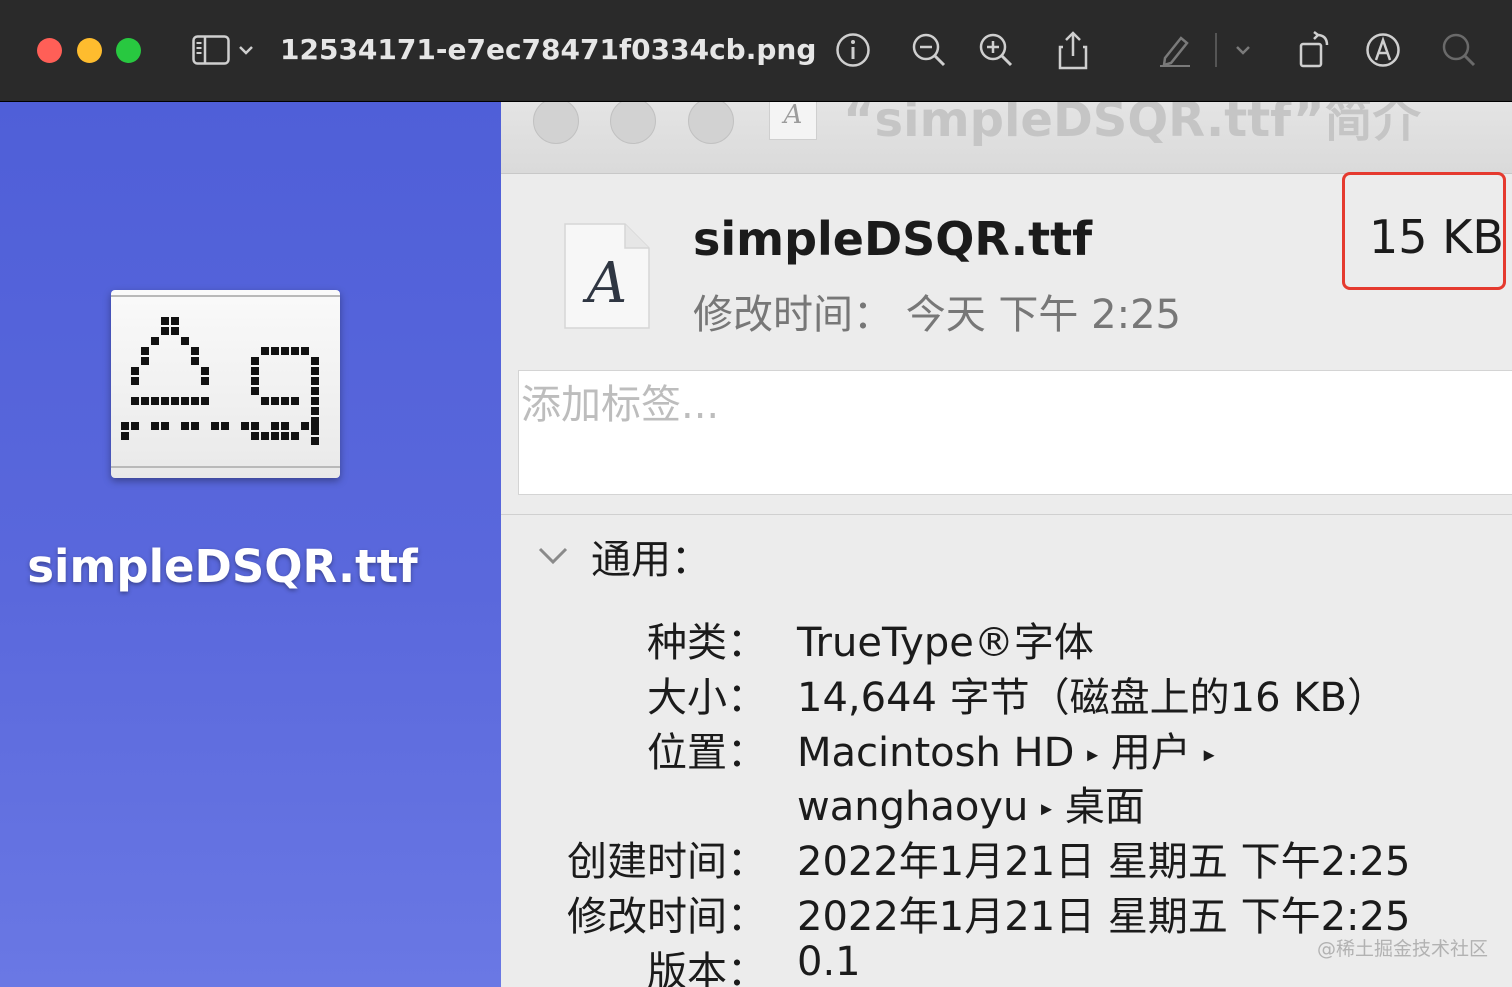 This screenshot has width=1512, height=987. What do you see at coordinates (853, 50) in the screenshot?
I see `info-icon` at bounding box center [853, 50].